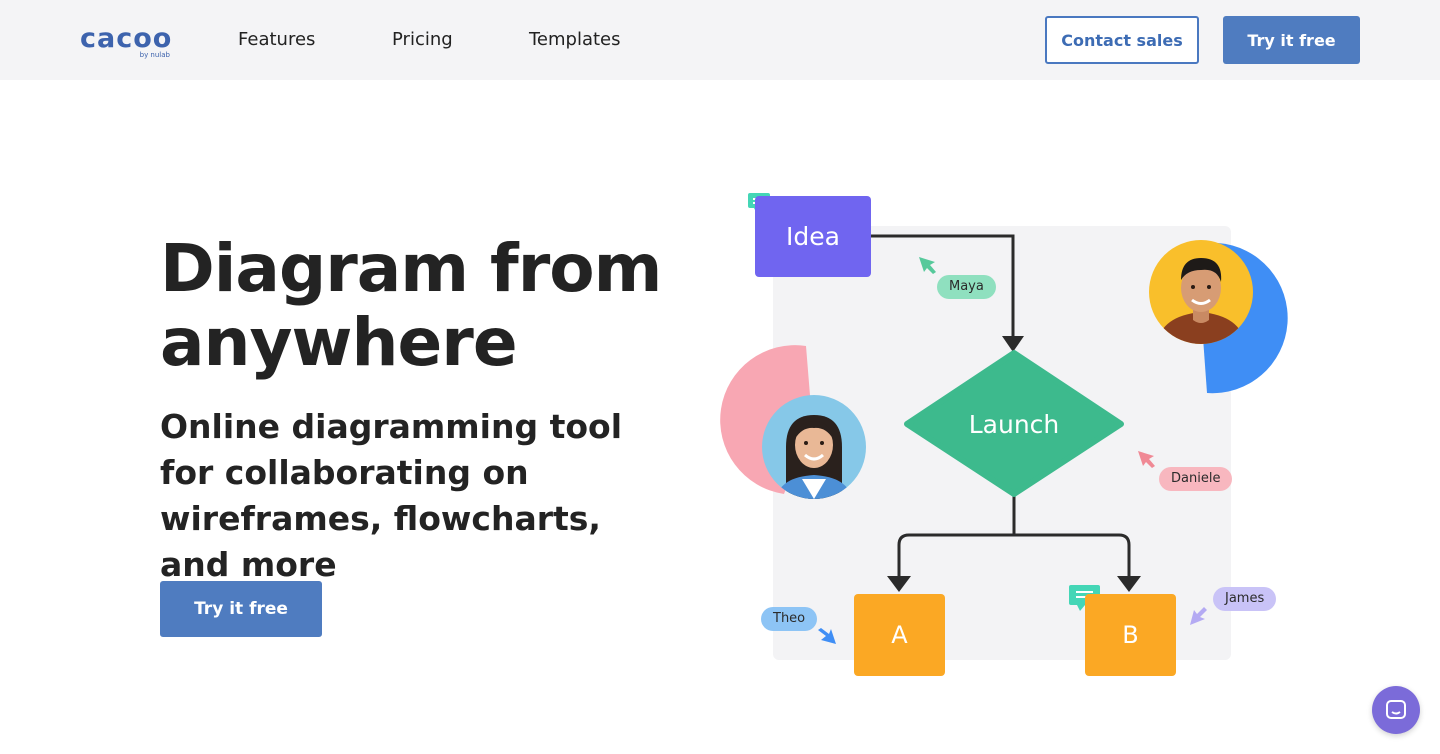  I want to click on launch-node-label: Launch, so click(1014, 424).